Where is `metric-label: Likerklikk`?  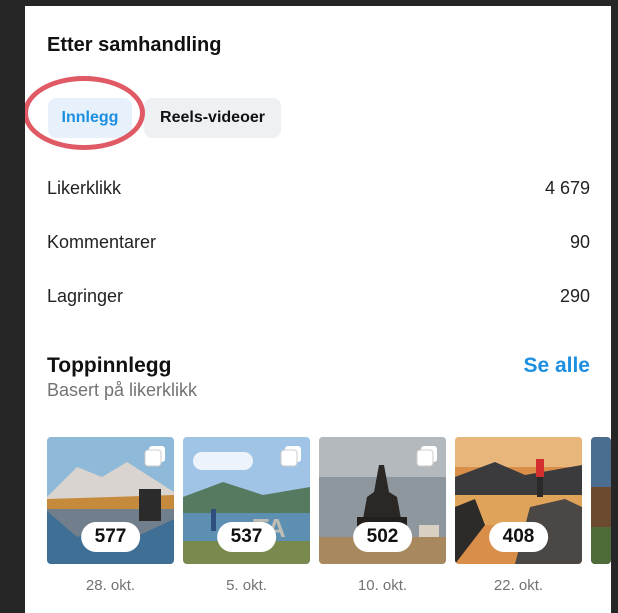 metric-label: Likerklikk is located at coordinates (84, 188).